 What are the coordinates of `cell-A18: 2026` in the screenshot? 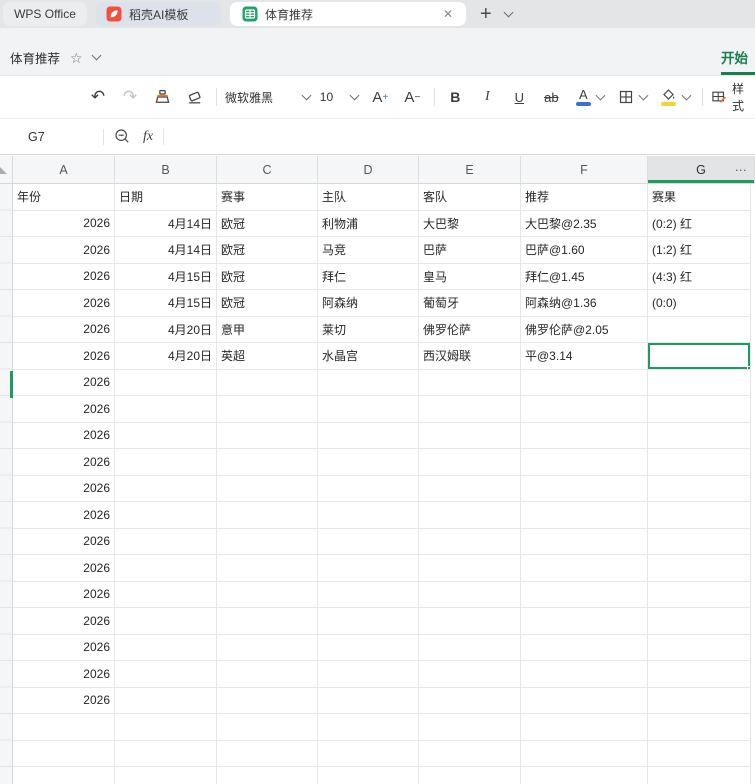 It's located at (64, 647).